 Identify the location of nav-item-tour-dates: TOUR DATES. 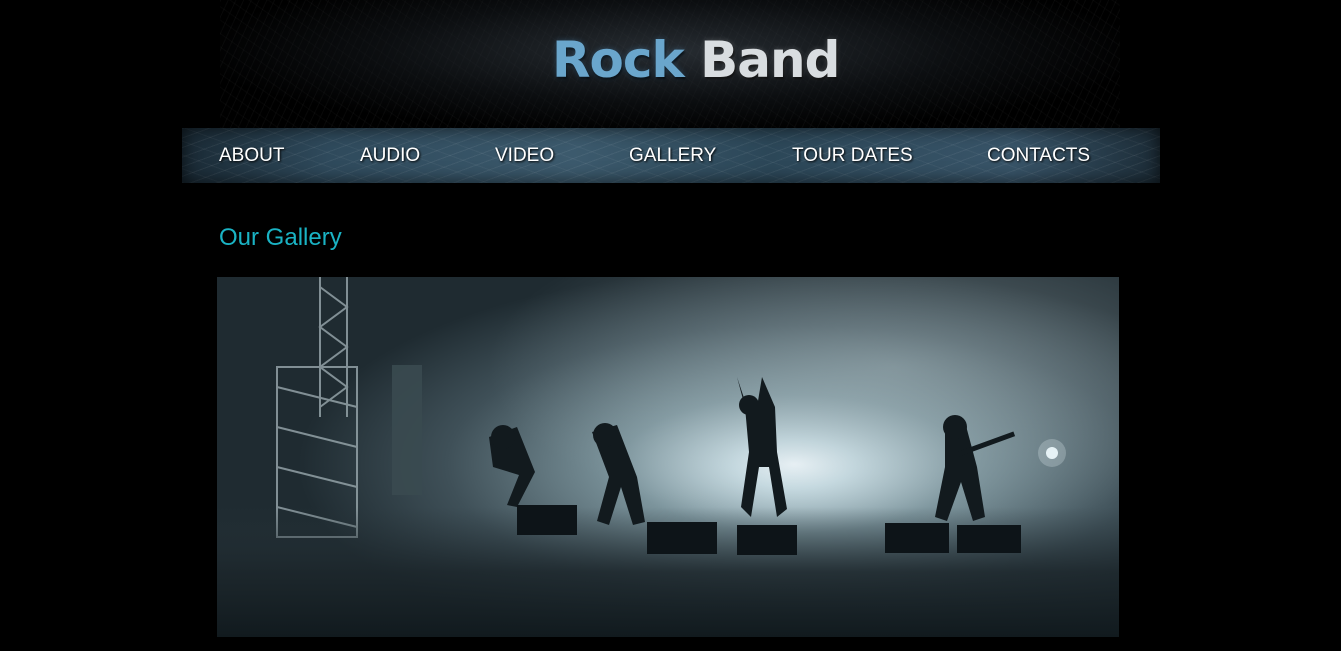
(852, 155).